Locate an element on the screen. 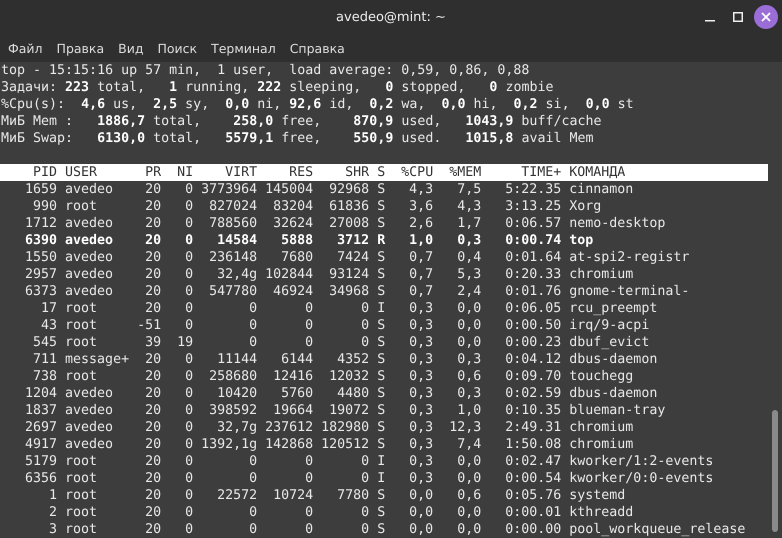  table-cell: 14584 is located at coordinates (237, 240).